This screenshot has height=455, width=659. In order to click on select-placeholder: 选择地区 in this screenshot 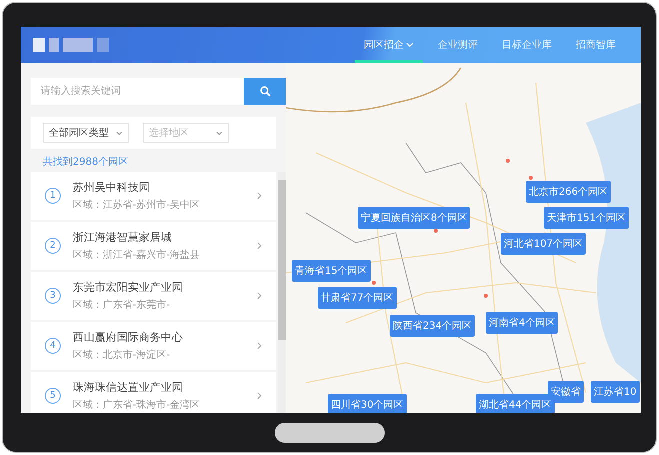, I will do `click(169, 133)`.